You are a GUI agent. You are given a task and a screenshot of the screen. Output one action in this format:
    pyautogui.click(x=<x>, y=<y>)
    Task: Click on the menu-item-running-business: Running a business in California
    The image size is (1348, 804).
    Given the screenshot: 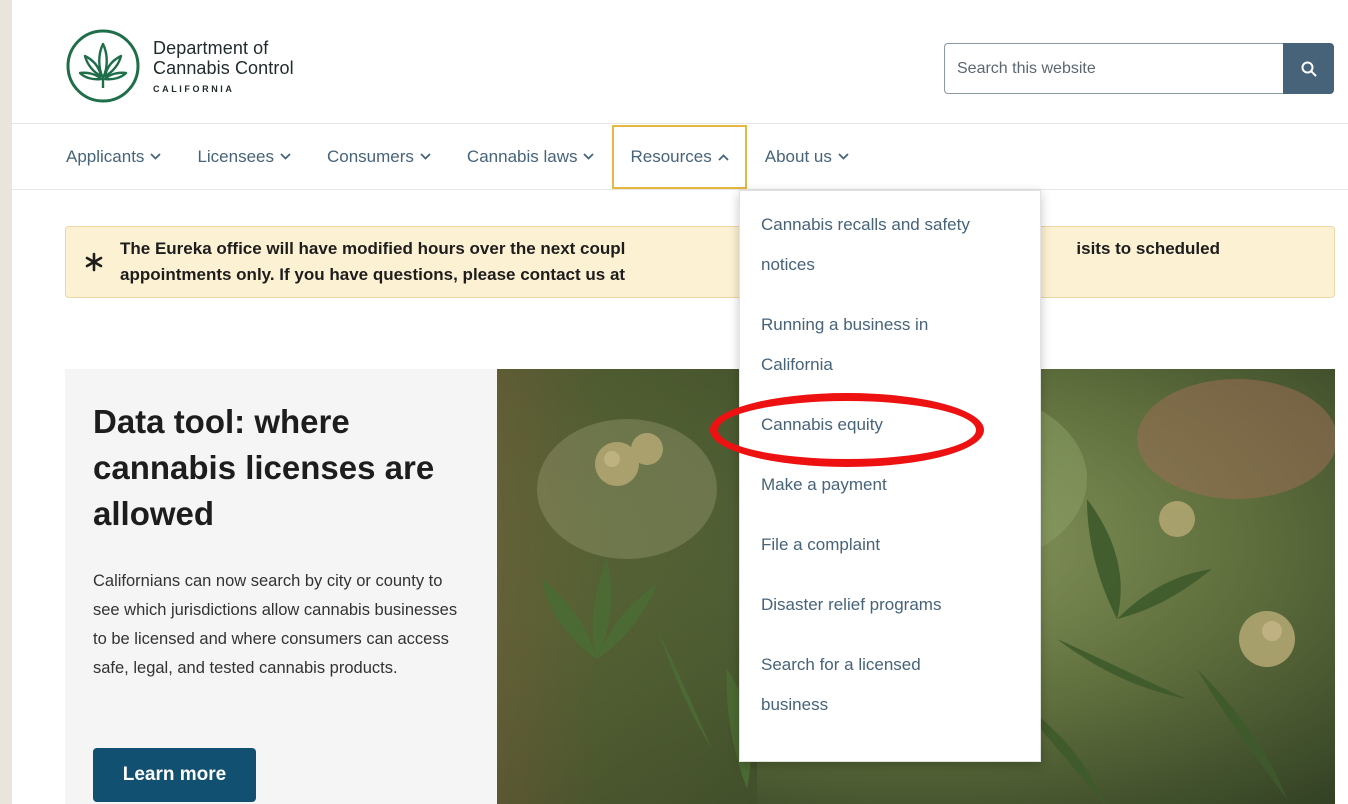 What is the action you would take?
    pyautogui.click(x=876, y=345)
    